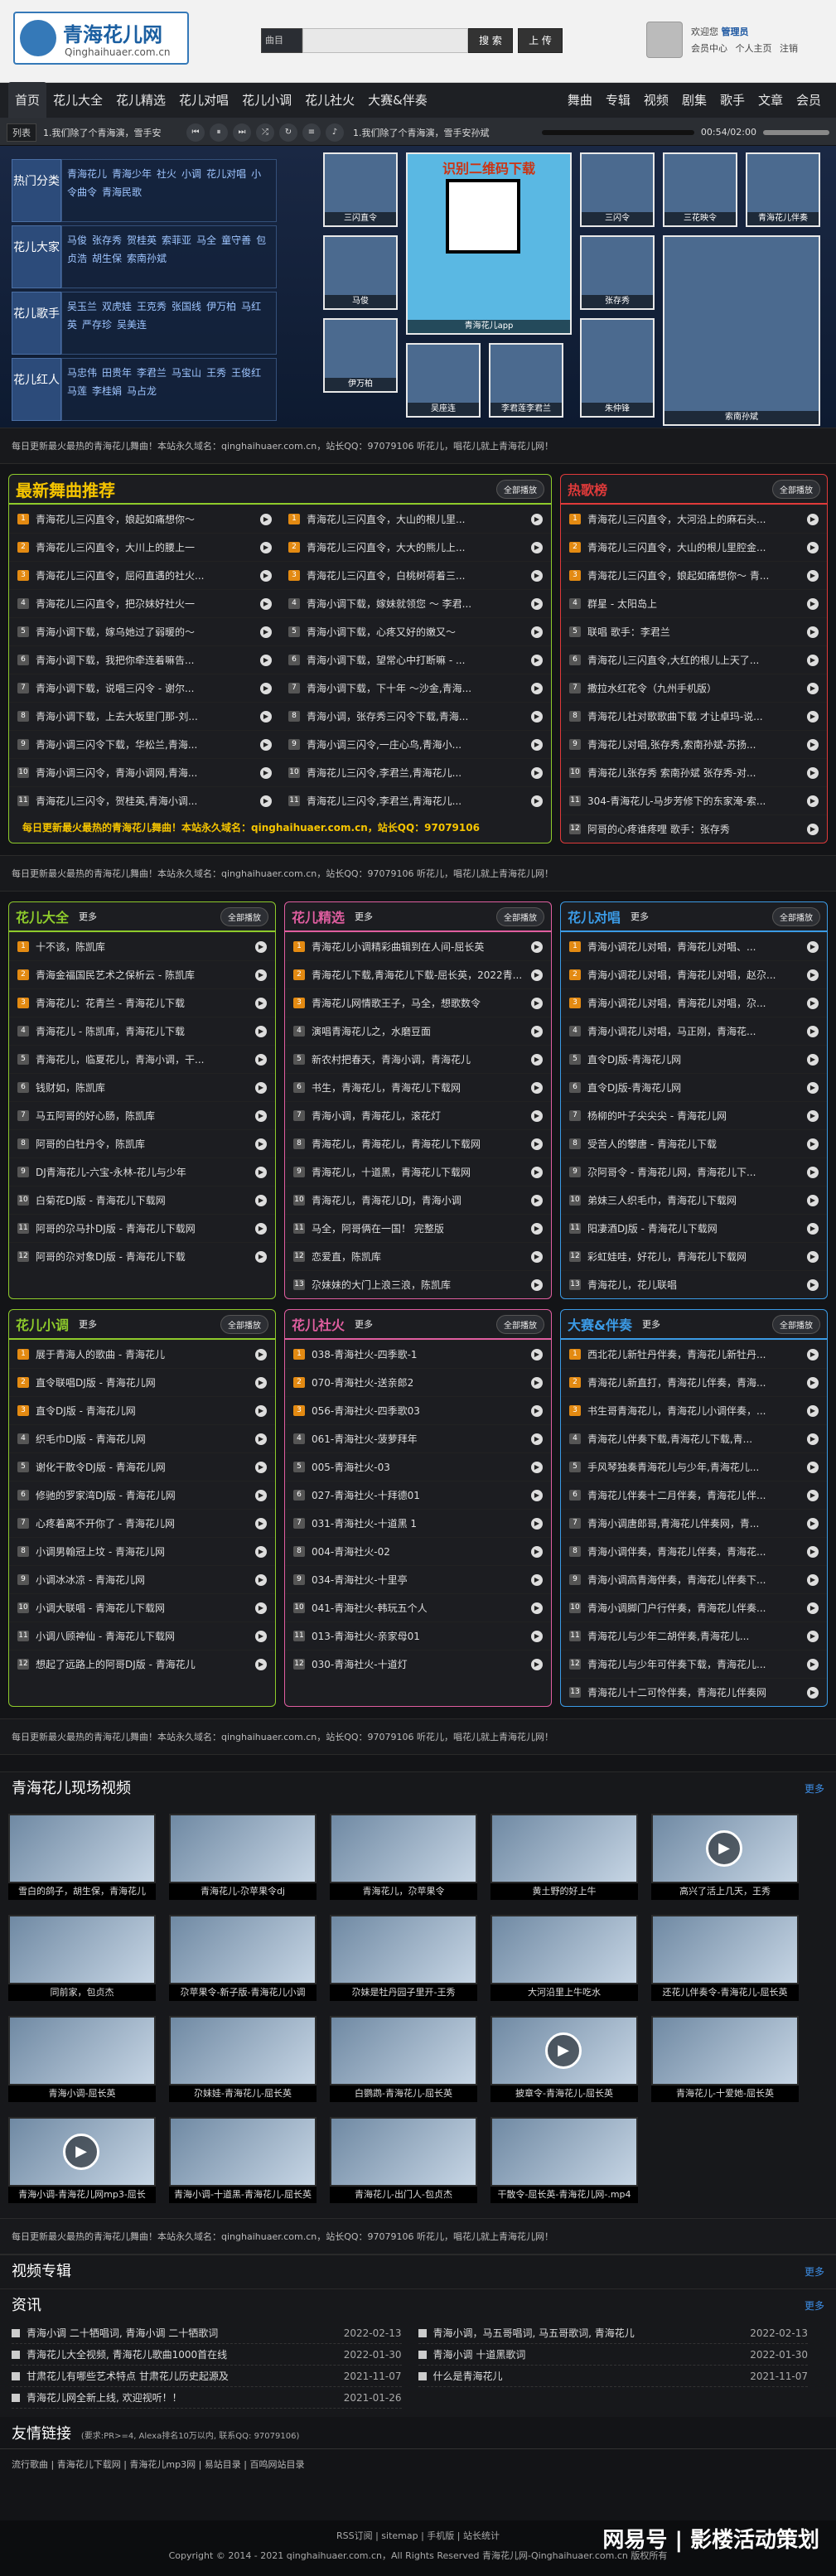 The image size is (836, 2576). What do you see at coordinates (664, 40) in the screenshot?
I see `avatar` at bounding box center [664, 40].